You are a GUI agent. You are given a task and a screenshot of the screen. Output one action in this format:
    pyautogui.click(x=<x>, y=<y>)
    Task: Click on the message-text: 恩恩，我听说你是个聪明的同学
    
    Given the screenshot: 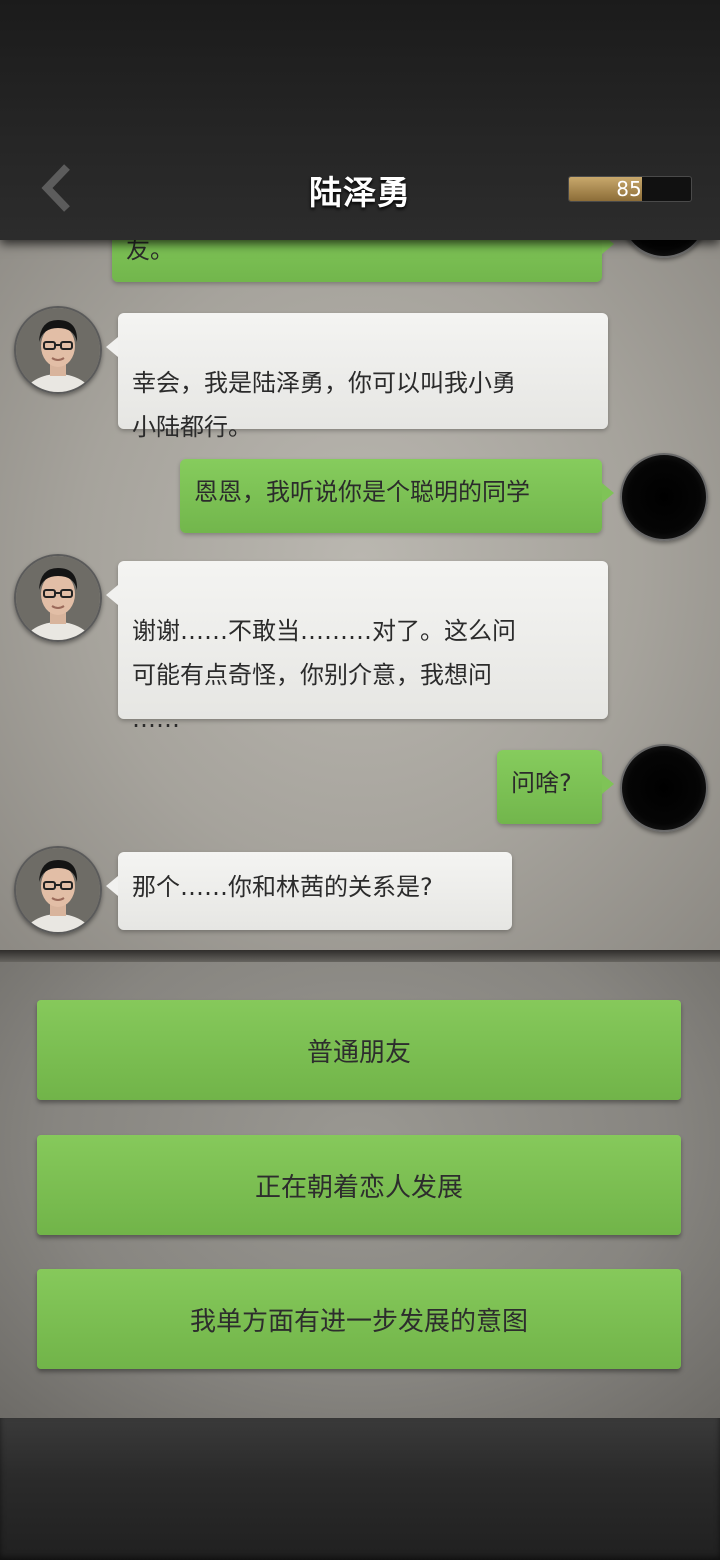 What is the action you would take?
    pyautogui.click(x=362, y=492)
    